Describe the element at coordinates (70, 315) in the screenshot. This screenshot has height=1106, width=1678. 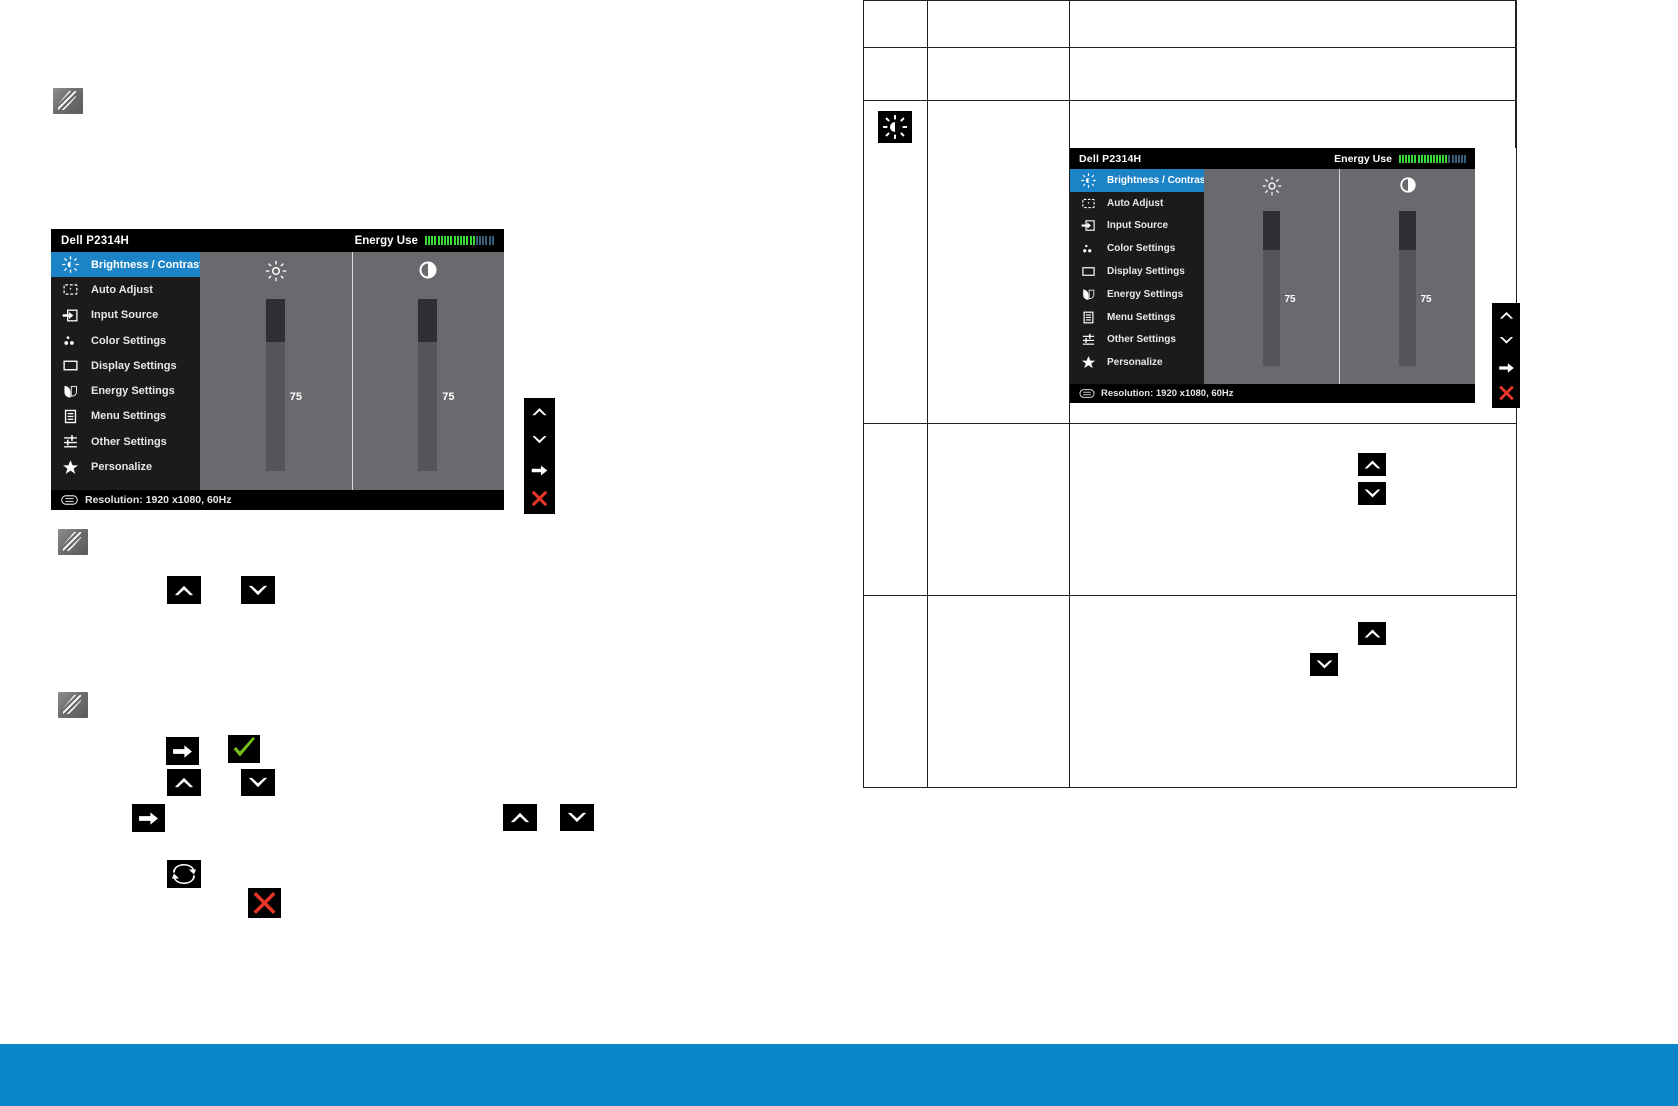
I see `input-source-icon` at that location.